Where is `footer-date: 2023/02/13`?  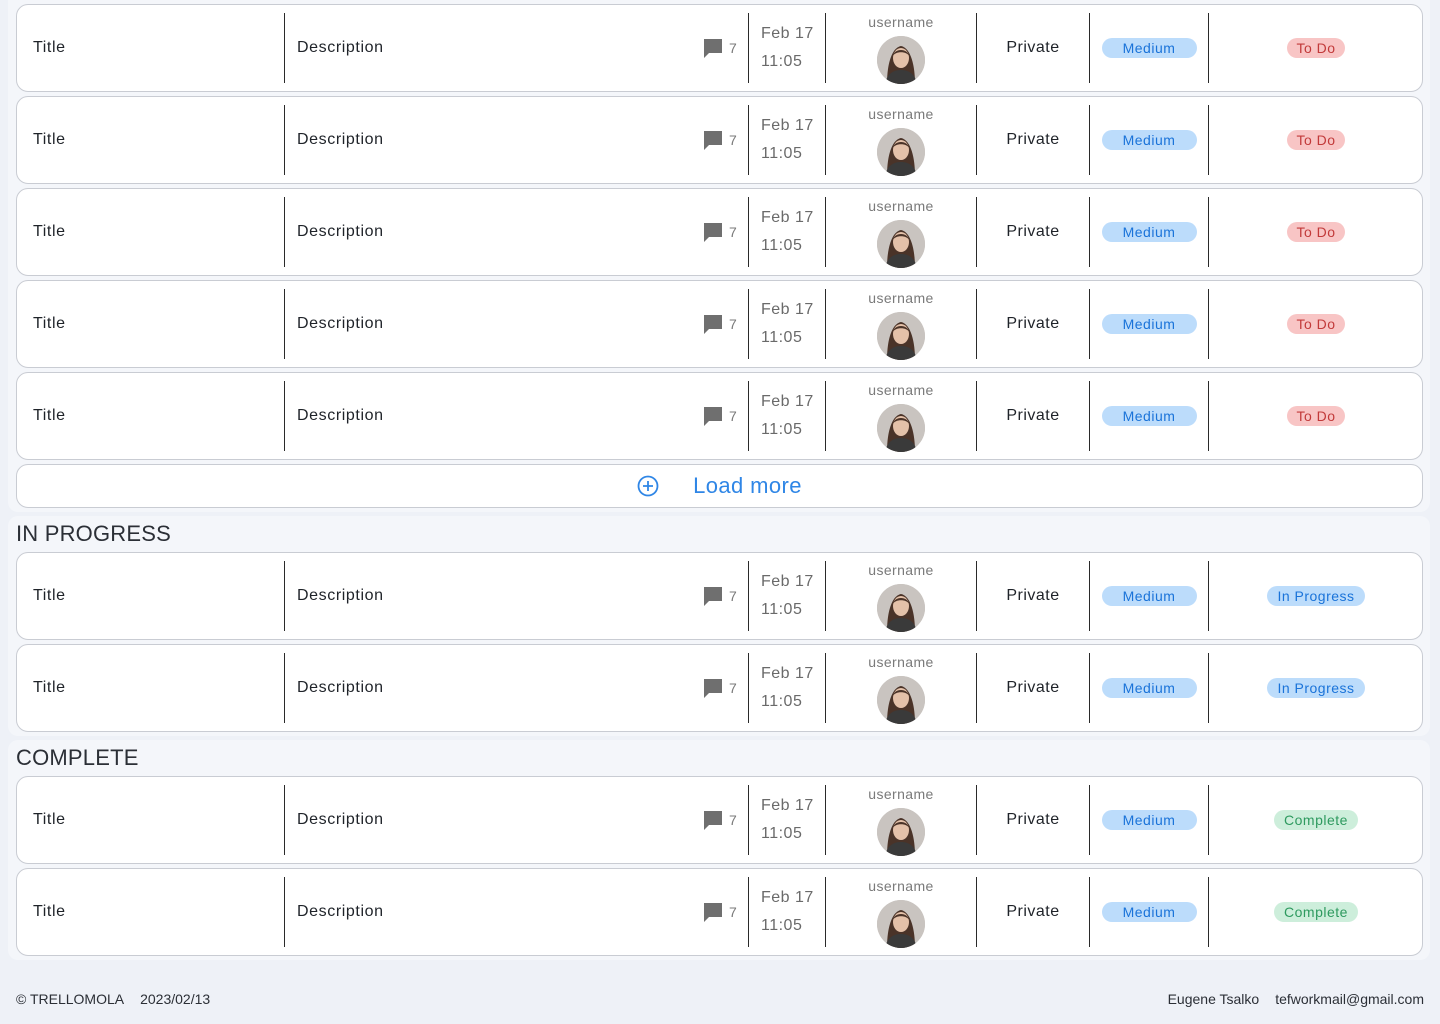 footer-date: 2023/02/13 is located at coordinates (175, 999).